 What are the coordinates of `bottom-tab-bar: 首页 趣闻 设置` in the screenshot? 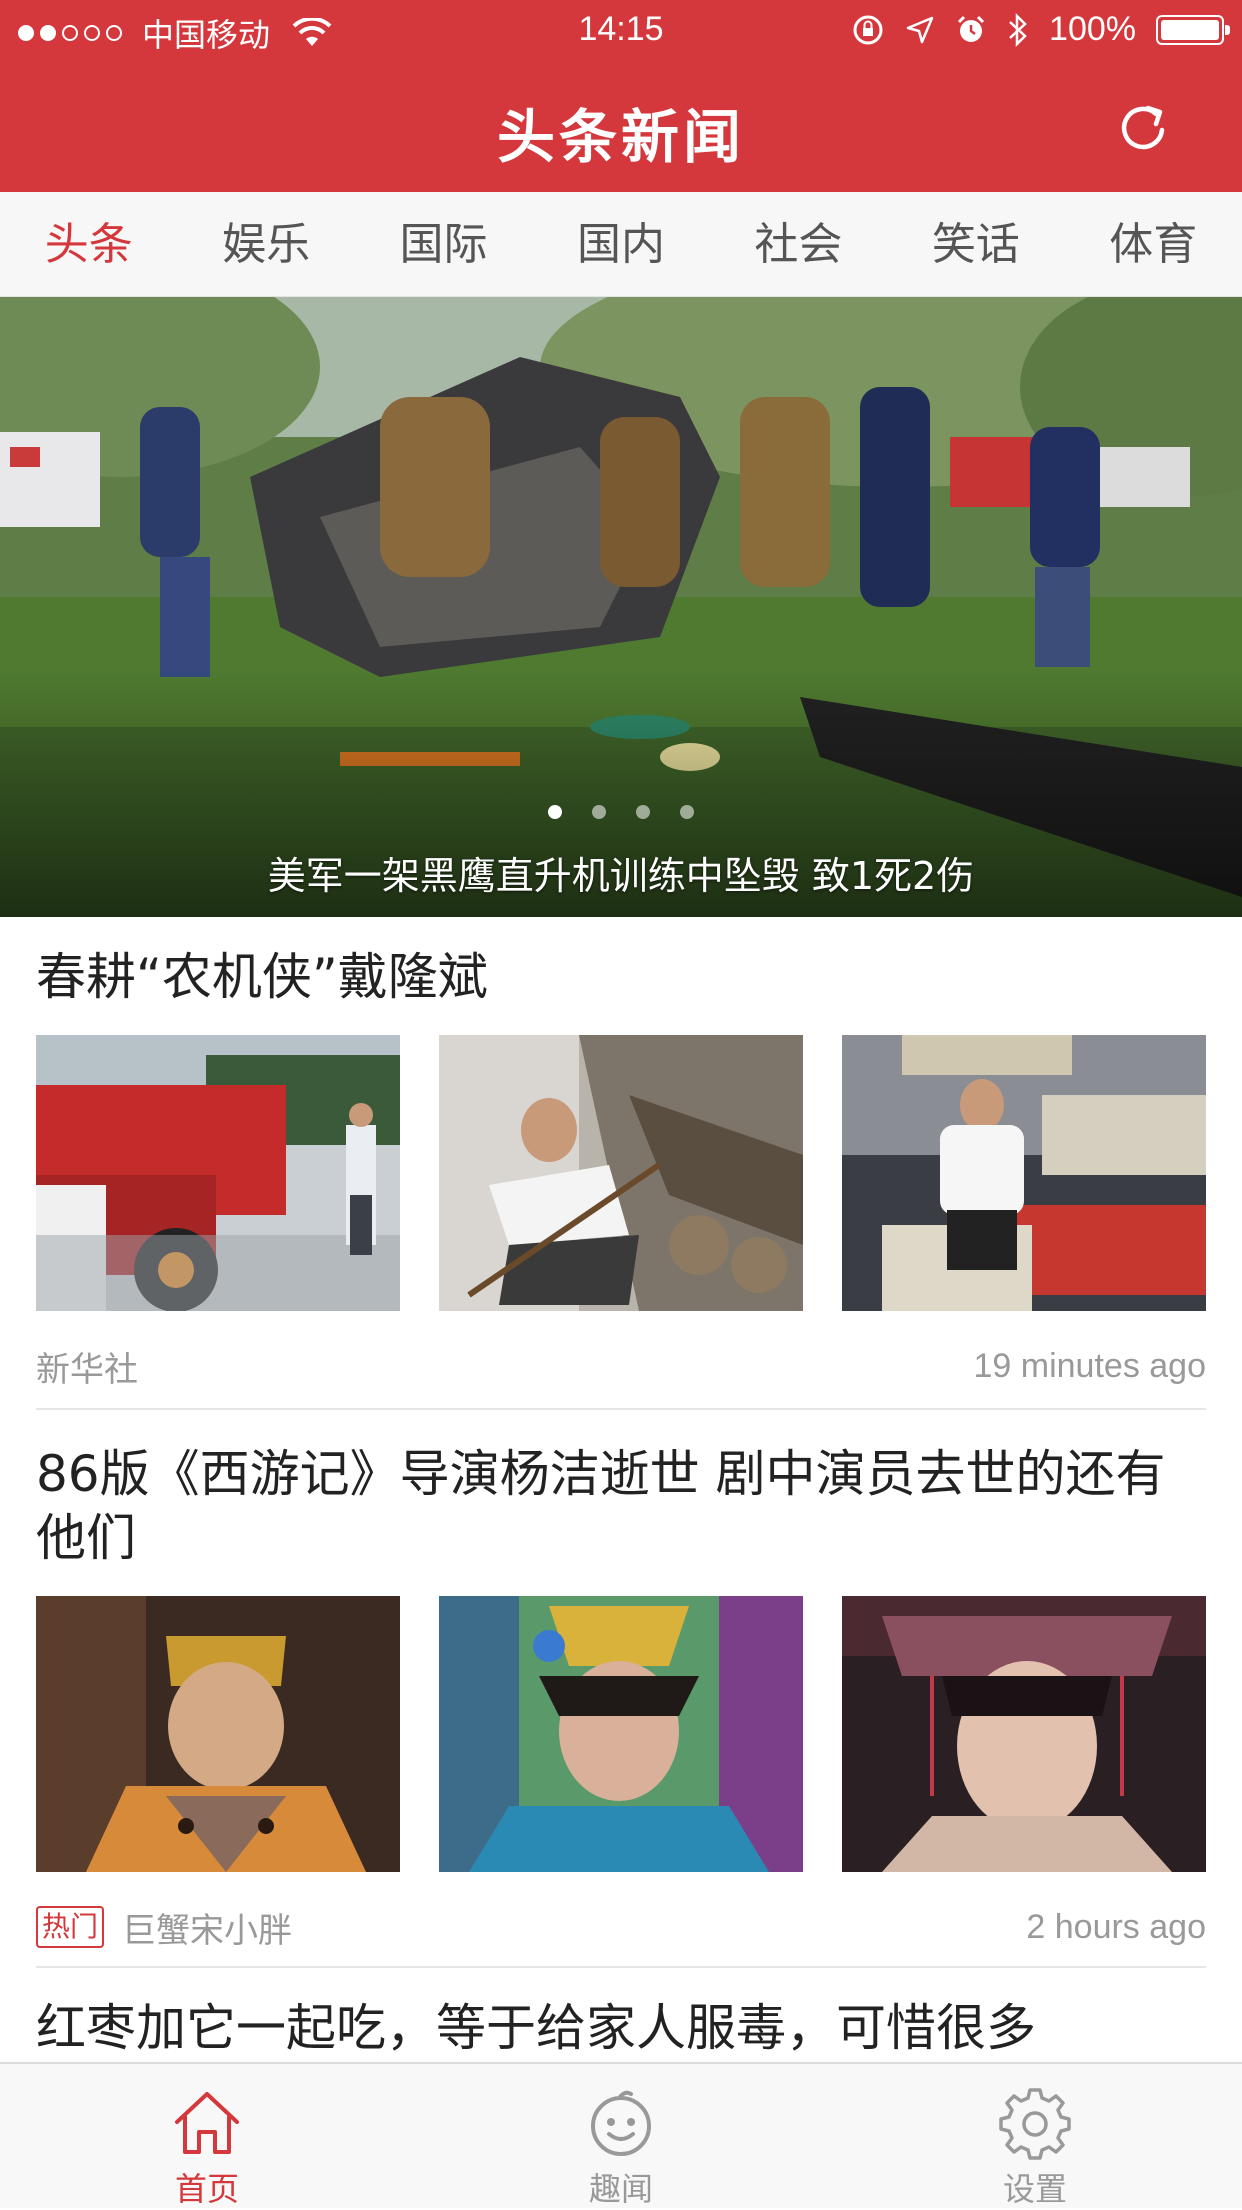 It's located at (621, 2135).